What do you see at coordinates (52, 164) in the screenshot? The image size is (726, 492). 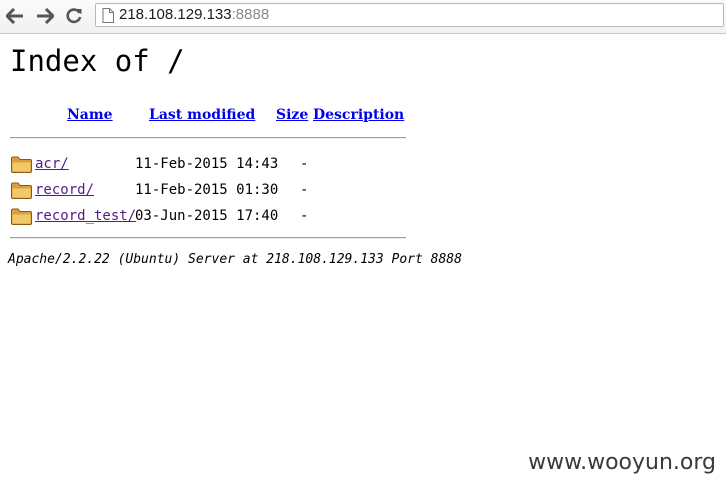 I see `entry-link-acr: acr/` at bounding box center [52, 164].